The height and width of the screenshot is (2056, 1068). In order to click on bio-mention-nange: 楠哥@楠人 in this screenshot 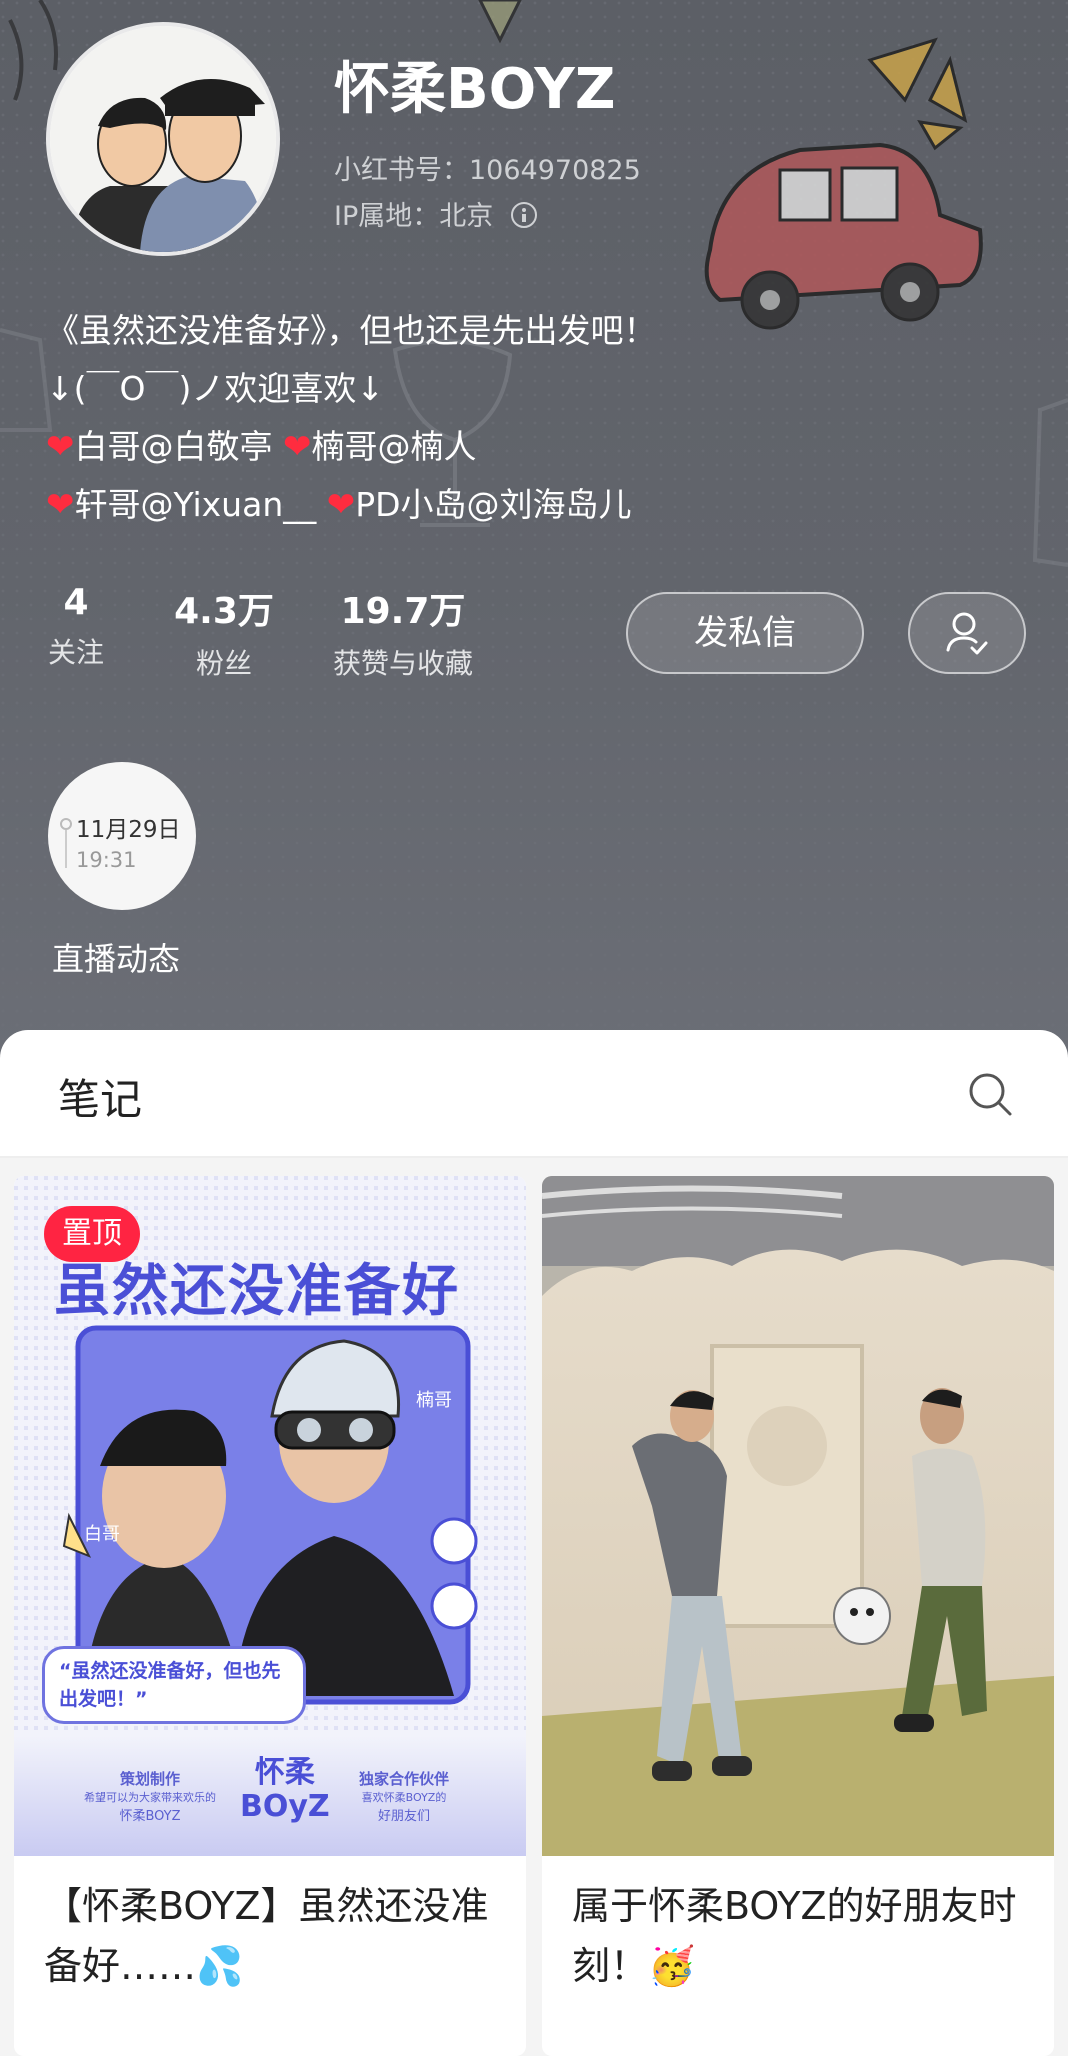, I will do `click(394, 446)`.